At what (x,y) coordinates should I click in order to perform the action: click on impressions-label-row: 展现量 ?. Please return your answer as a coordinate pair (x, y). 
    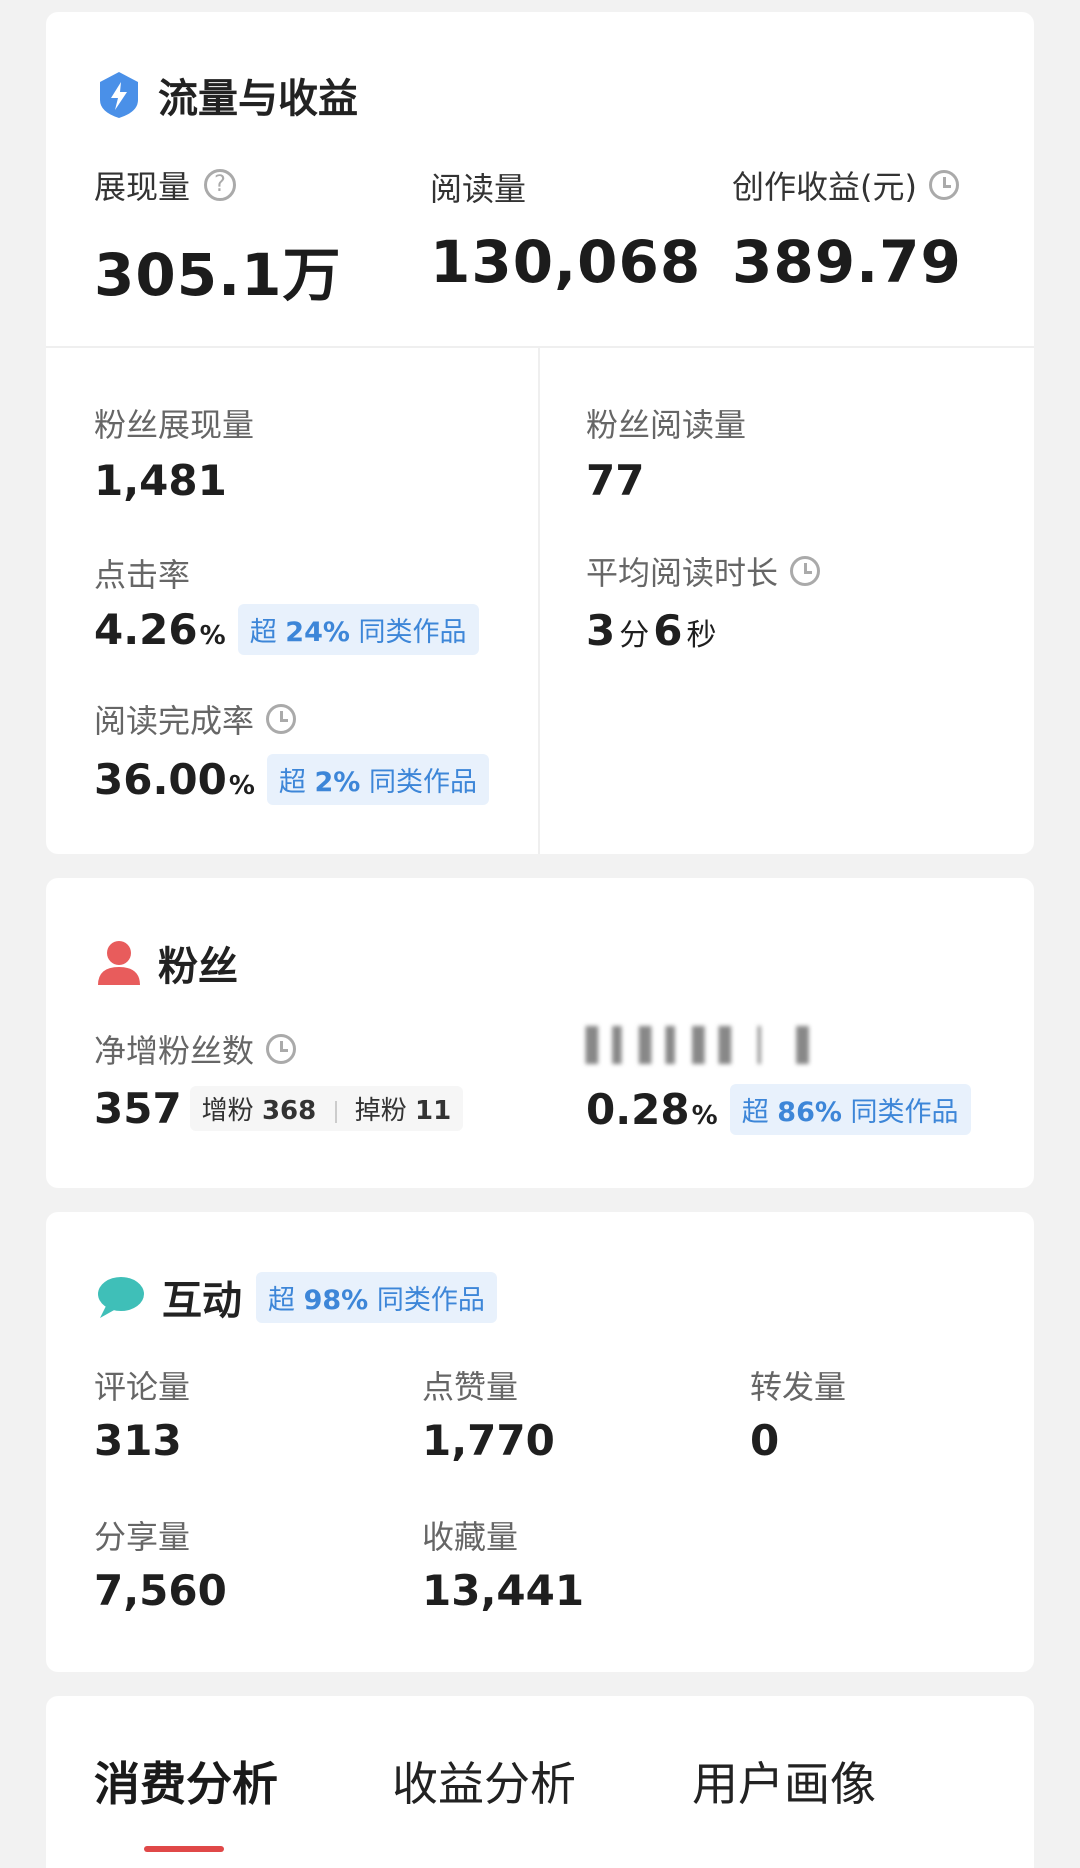
    Looking at the image, I should click on (165, 185).